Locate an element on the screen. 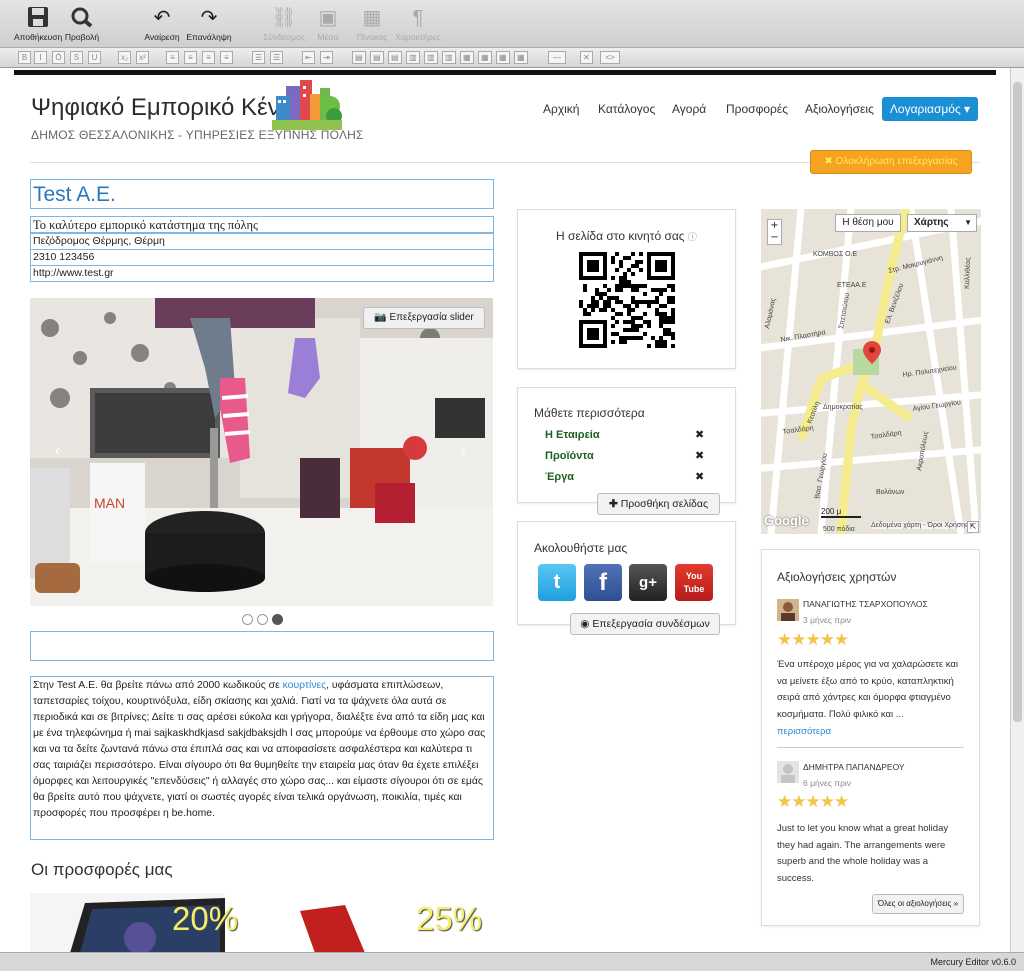 The width and height of the screenshot is (1024, 971). nav-market: Αγορά is located at coordinates (689, 109).